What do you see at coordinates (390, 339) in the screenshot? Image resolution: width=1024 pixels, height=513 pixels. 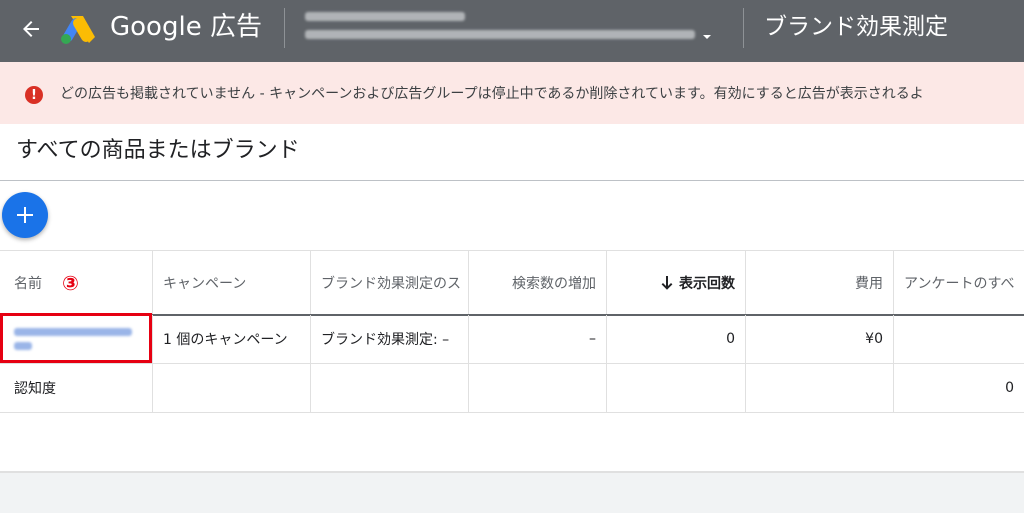 I see `brand-lift-status-cell: ブランド効果測定: –` at bounding box center [390, 339].